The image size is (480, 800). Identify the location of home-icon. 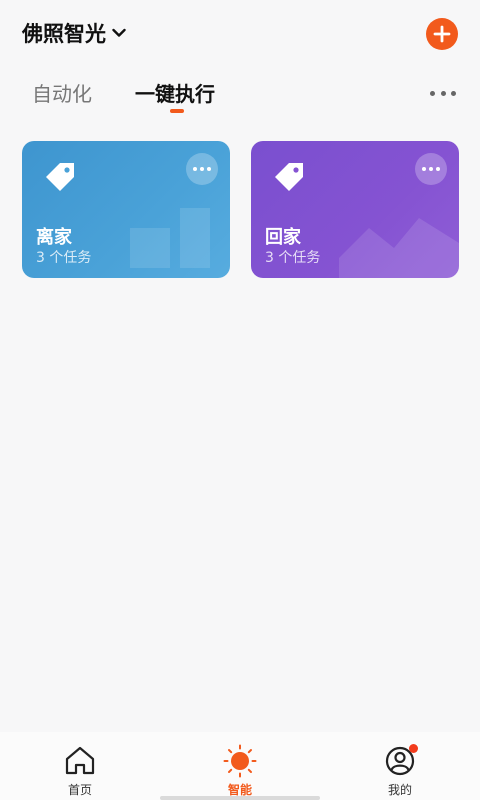
(80, 760).